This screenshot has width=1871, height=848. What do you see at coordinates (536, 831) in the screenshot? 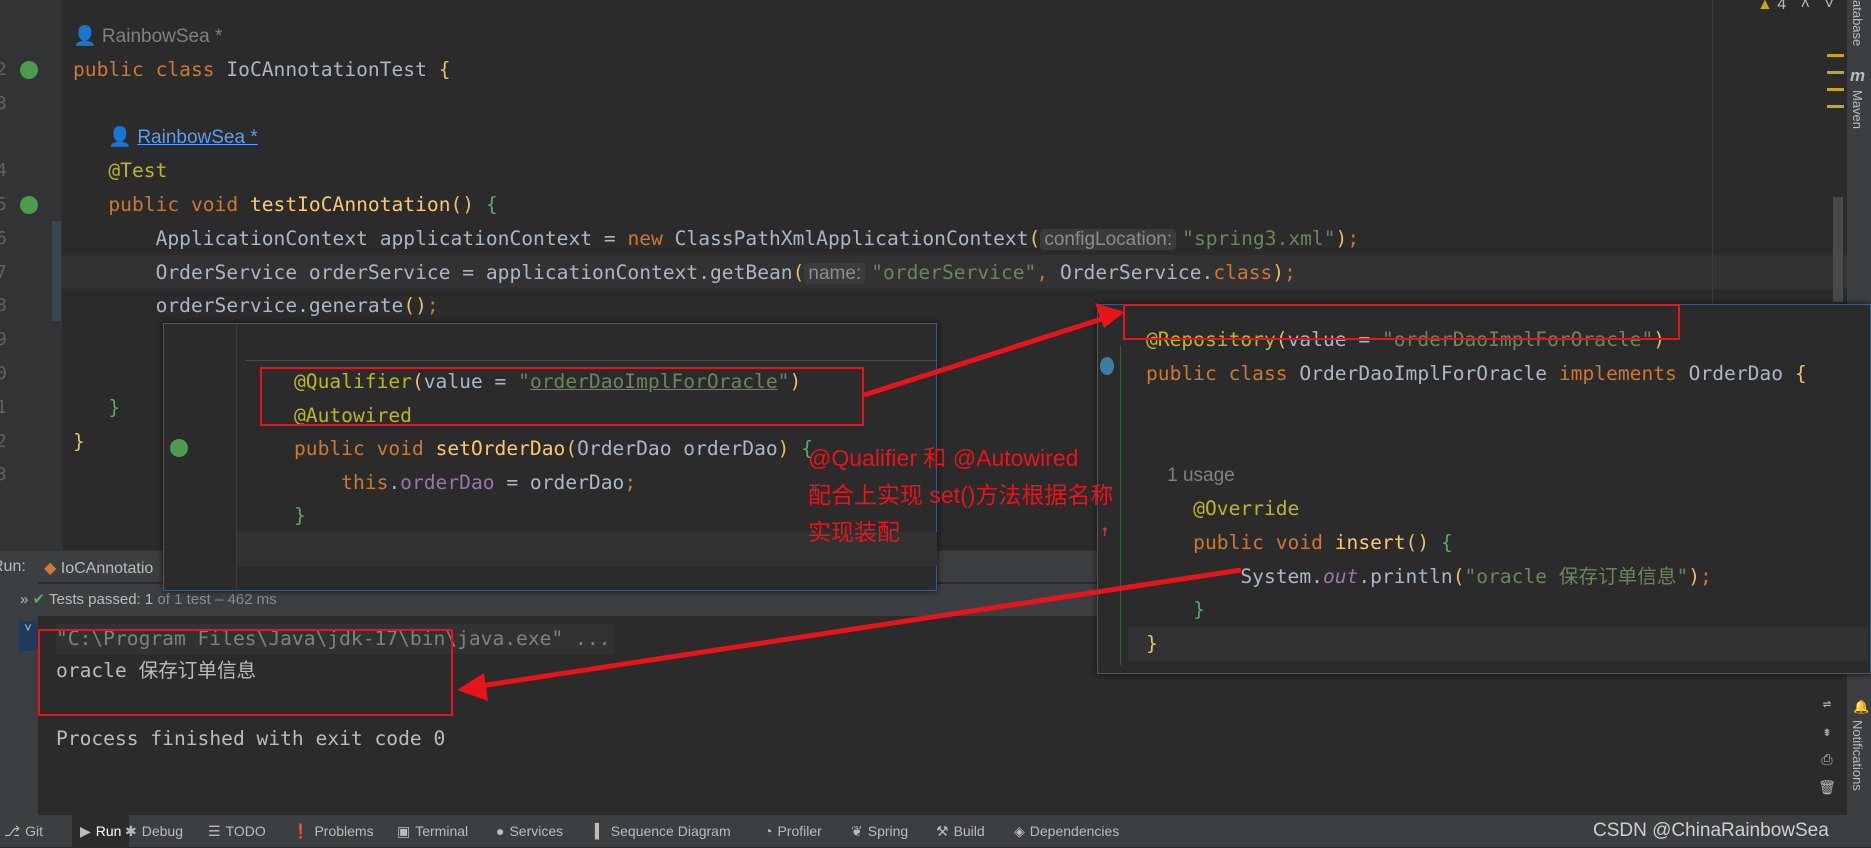
I see `tool-tab-label: Services` at bounding box center [536, 831].